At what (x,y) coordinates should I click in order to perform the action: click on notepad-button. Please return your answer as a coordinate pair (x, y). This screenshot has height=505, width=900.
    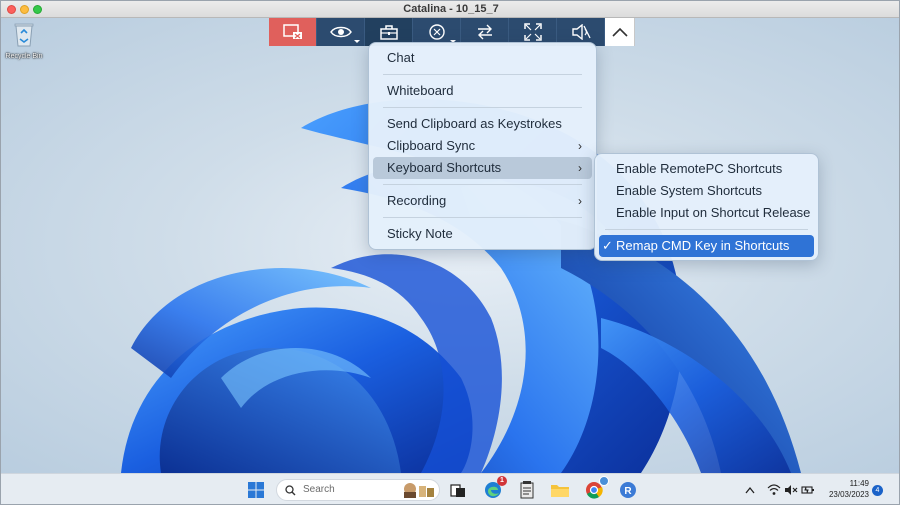
    Looking at the image, I should click on (527, 490).